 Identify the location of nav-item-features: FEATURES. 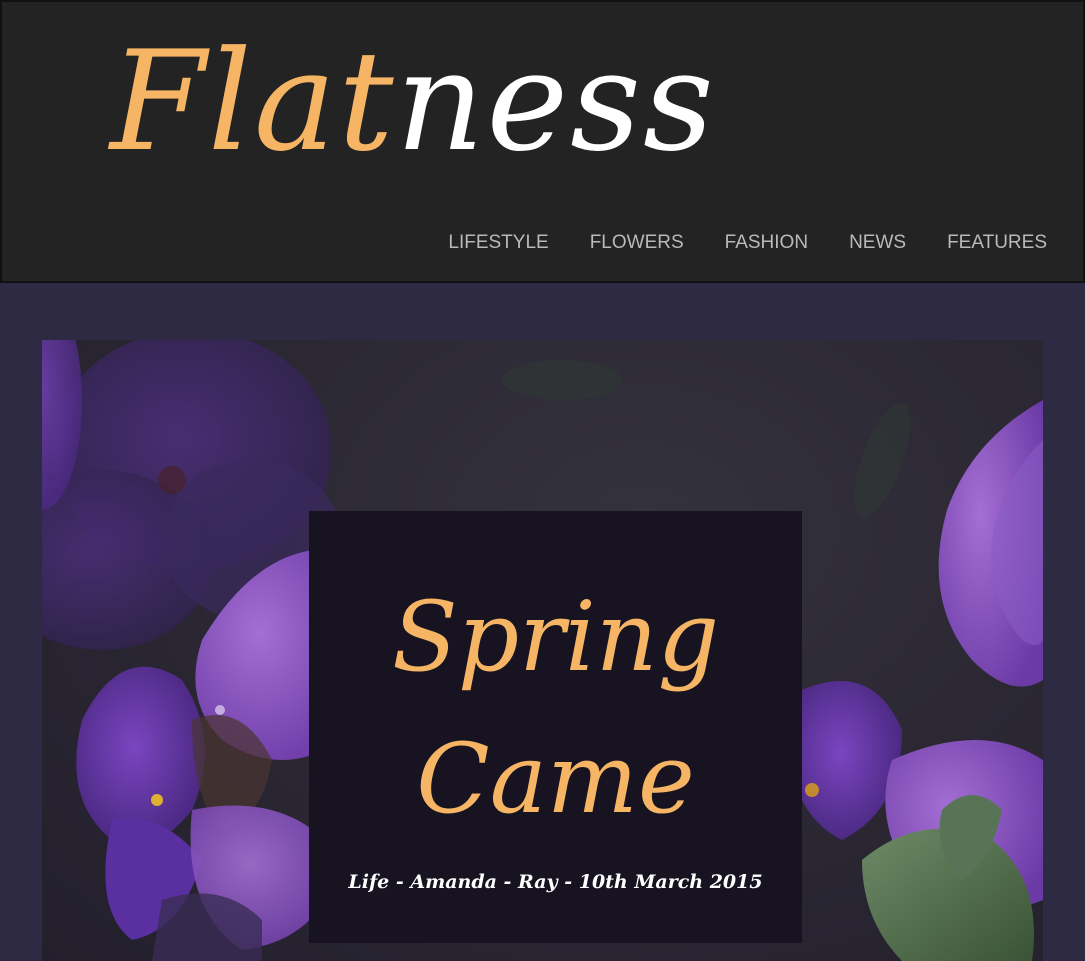
(997, 243).